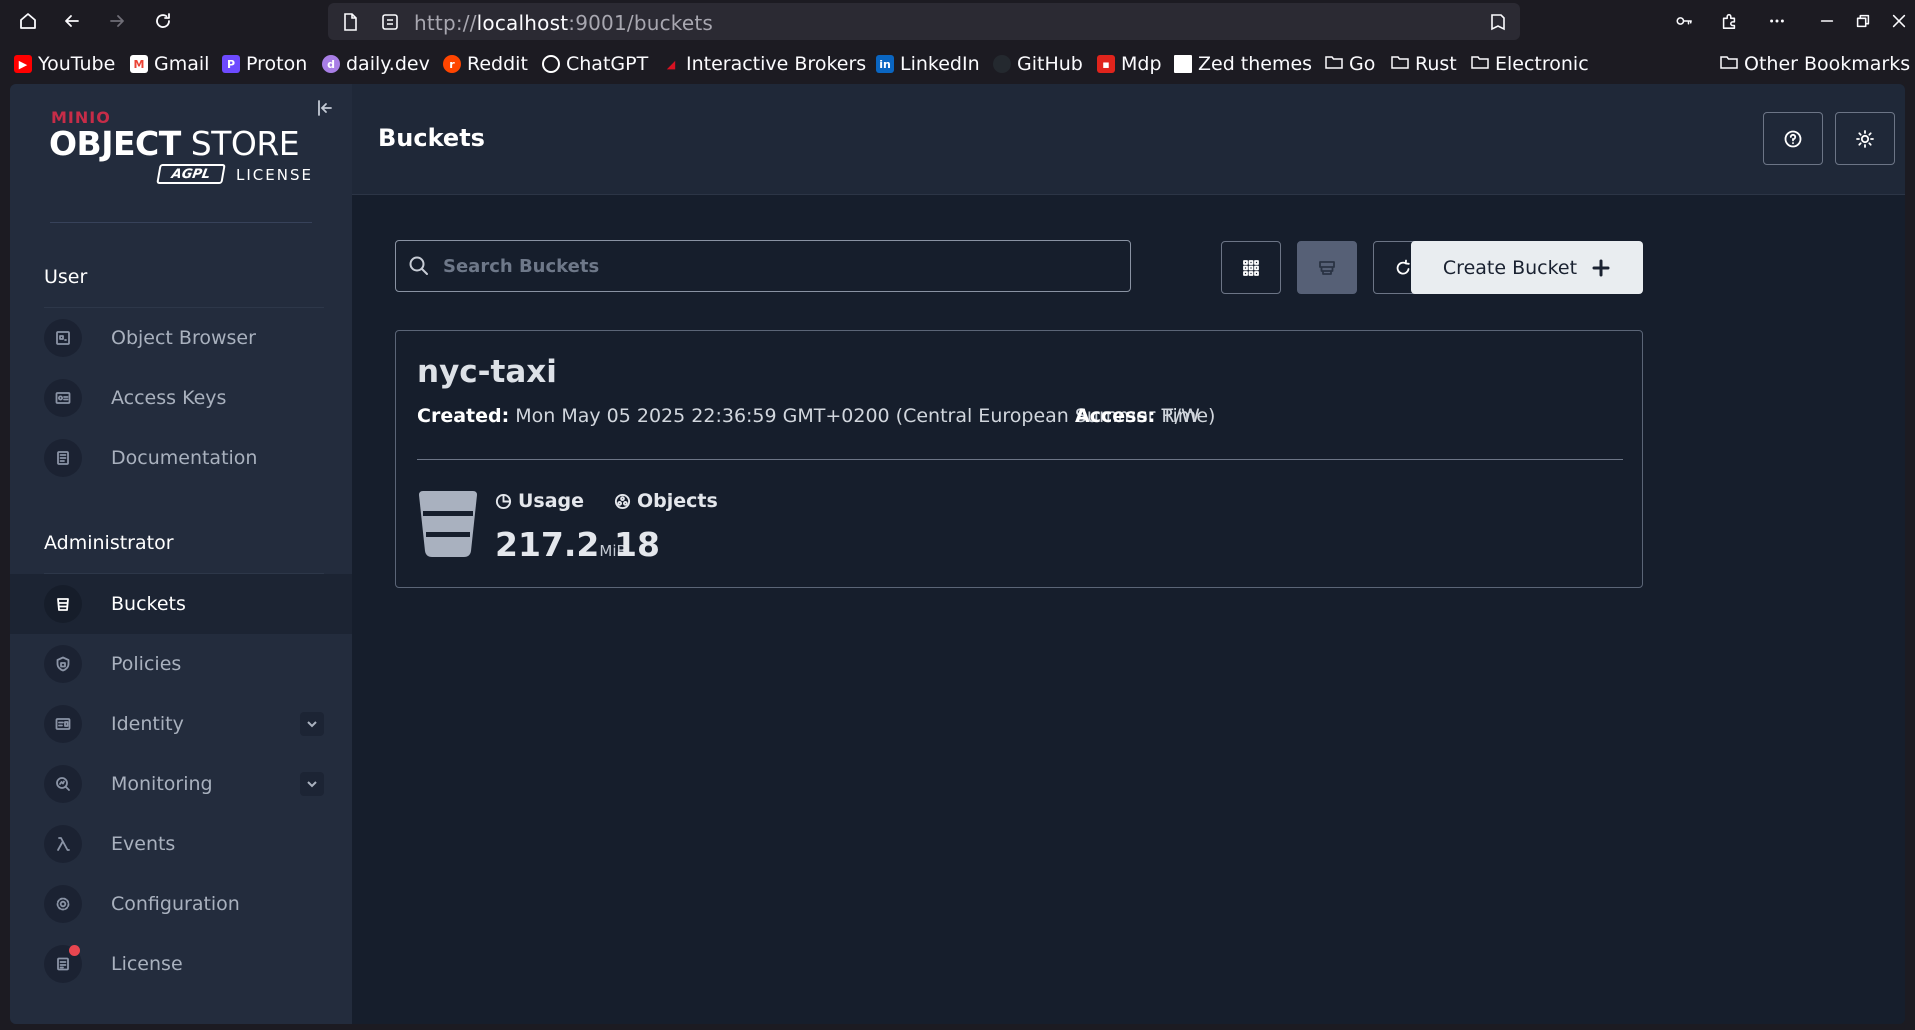  What do you see at coordinates (64, 64) in the screenshot?
I see `bookmark-youtube: ▶ YouTube` at bounding box center [64, 64].